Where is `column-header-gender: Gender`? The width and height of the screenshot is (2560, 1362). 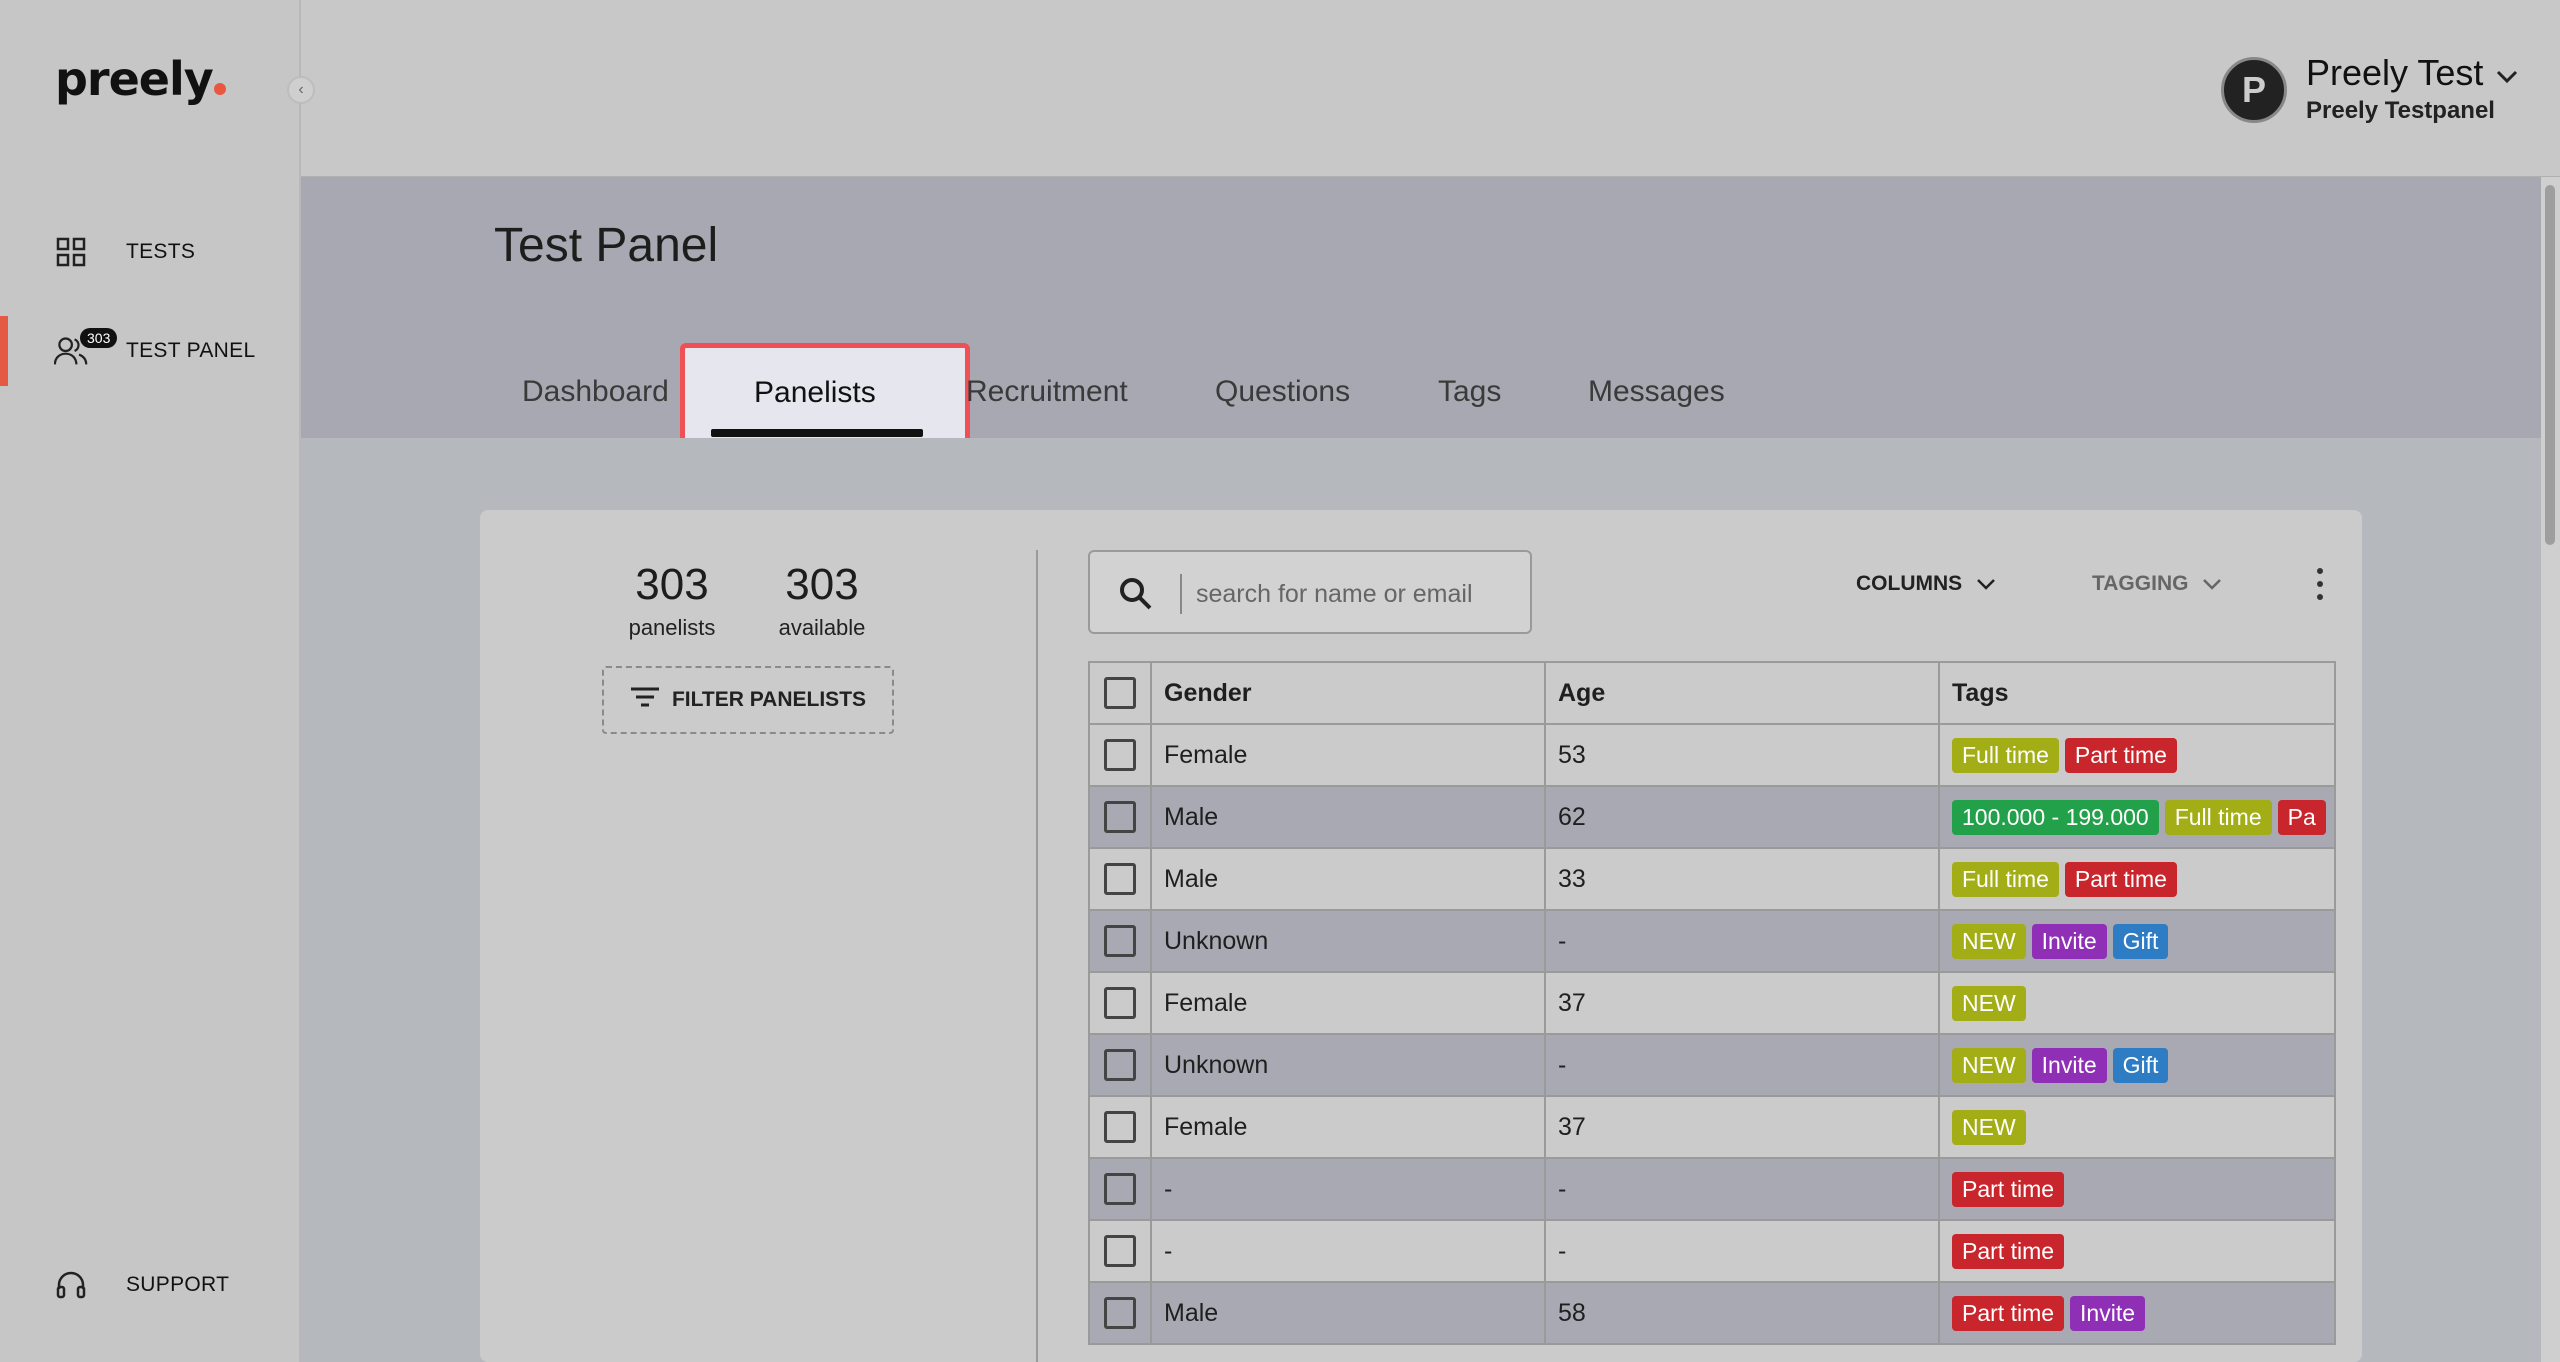
column-header-gender: Gender is located at coordinates (1349, 693).